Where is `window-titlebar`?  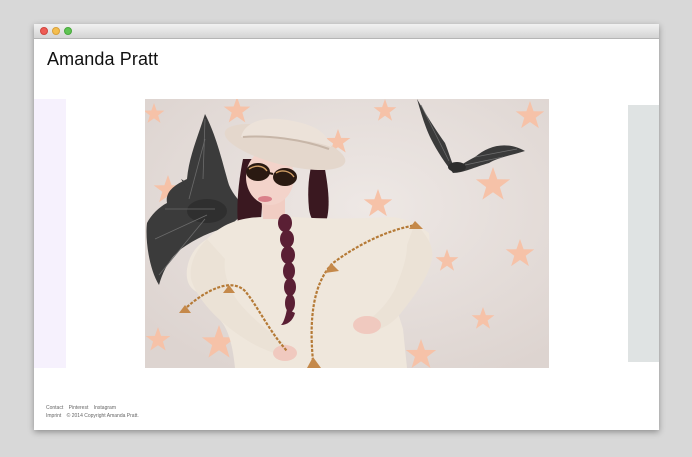 window-titlebar is located at coordinates (346, 31).